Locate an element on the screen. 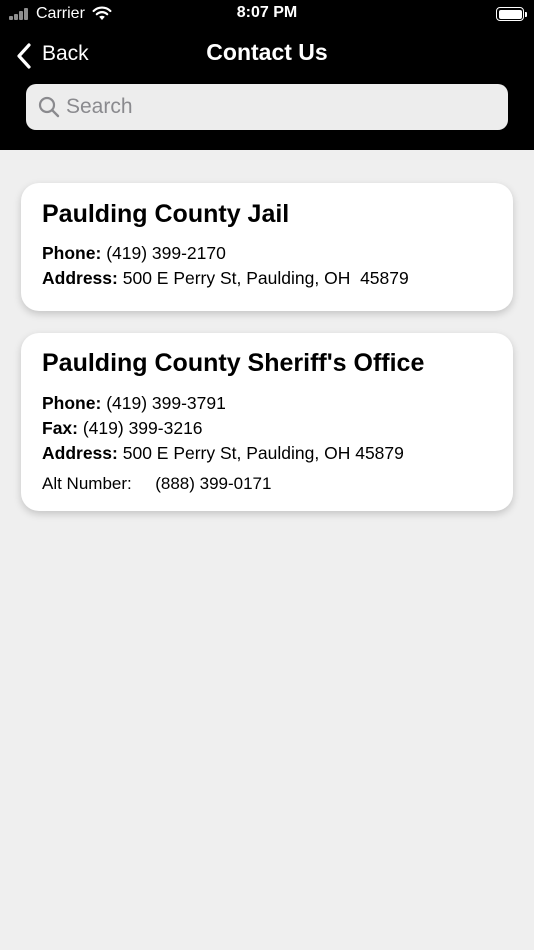  search-icon is located at coordinates (49, 107).